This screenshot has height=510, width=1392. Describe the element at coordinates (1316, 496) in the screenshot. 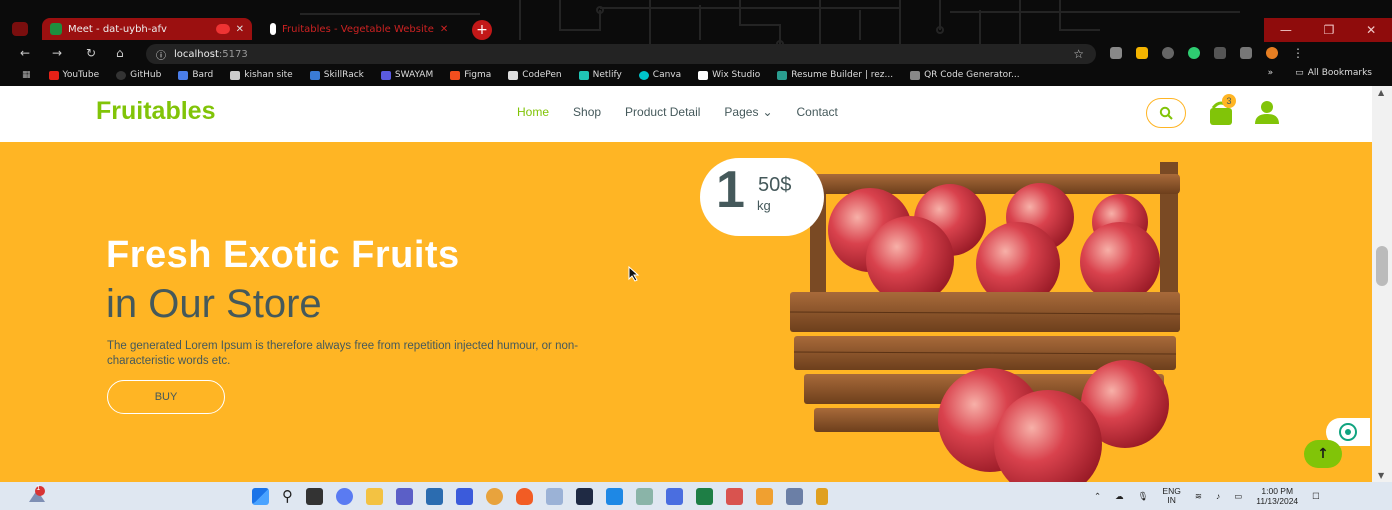

I see `notifications-icon: ☐` at that location.